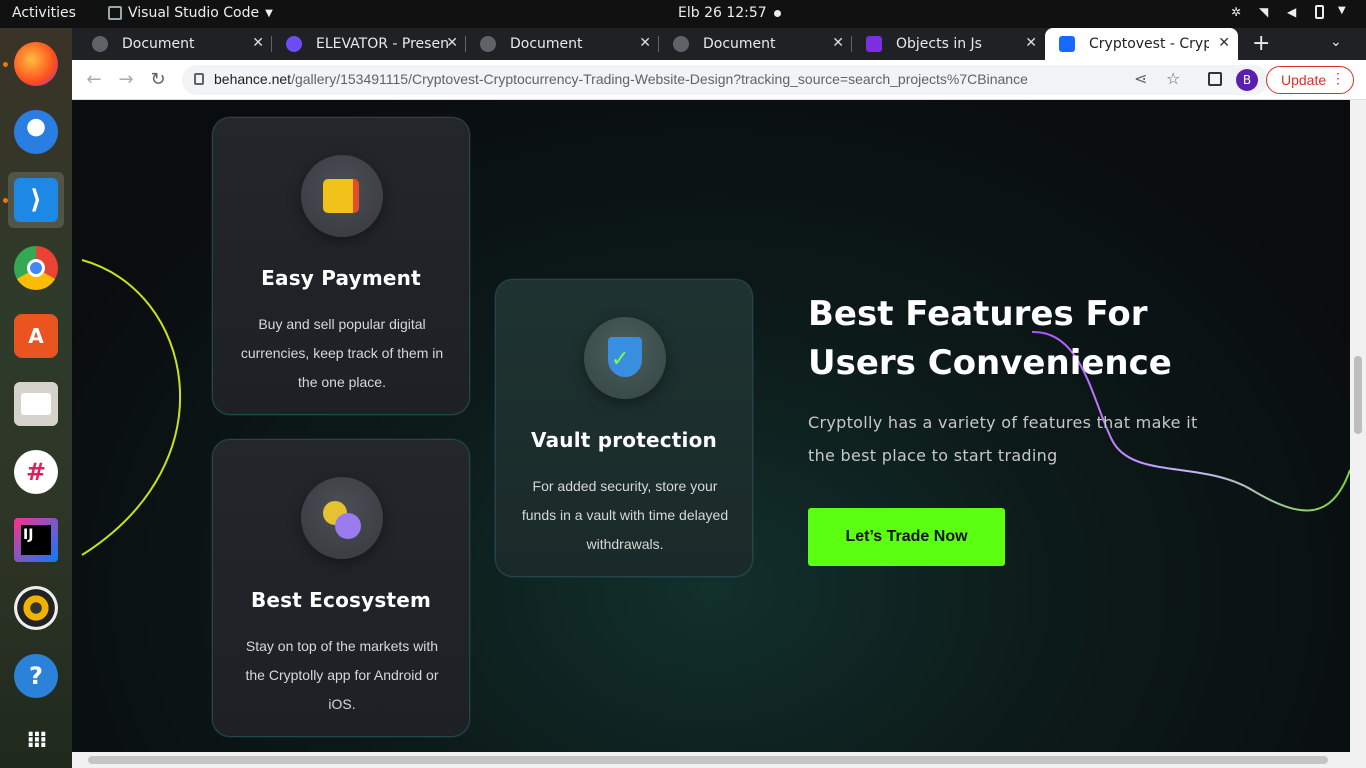 The height and width of the screenshot is (768, 1366). What do you see at coordinates (36, 336) in the screenshot?
I see `dock-app-center: A` at bounding box center [36, 336].